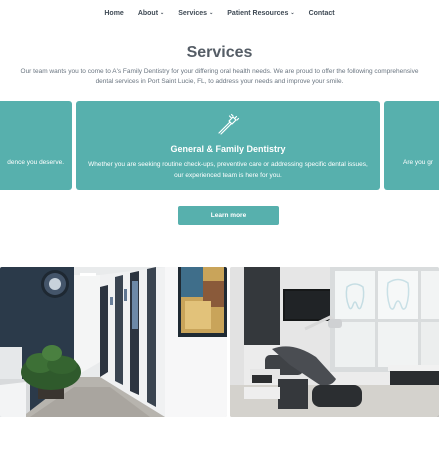 Image resolution: width=439 pixels, height=449 pixels. I want to click on nav-item-label: Home, so click(114, 13).